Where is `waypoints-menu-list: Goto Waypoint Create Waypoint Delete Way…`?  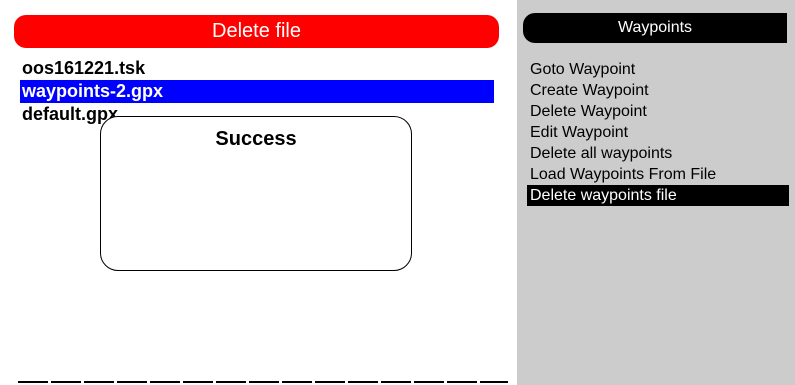
waypoints-menu-list: Goto Waypoint Create Waypoint Delete Way… is located at coordinates (658, 132).